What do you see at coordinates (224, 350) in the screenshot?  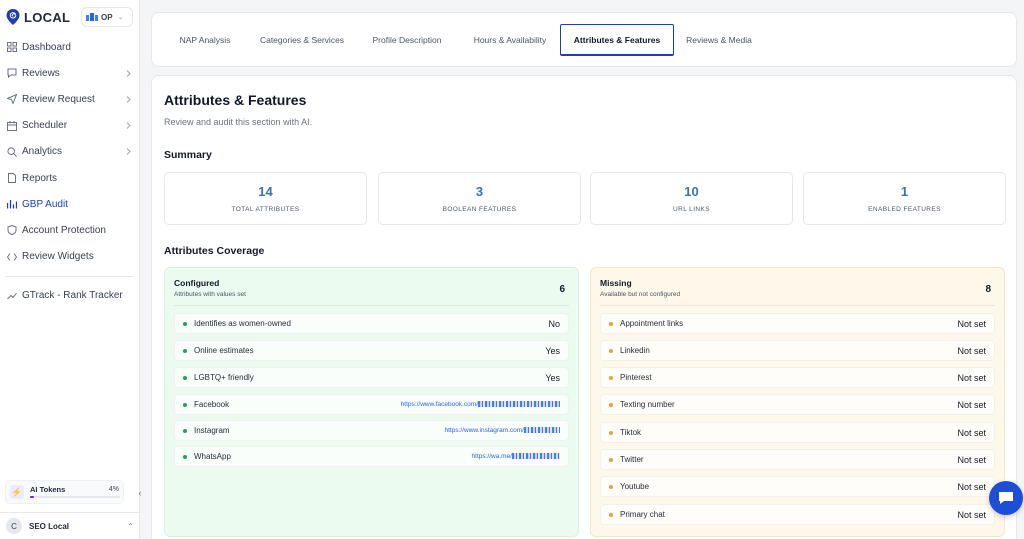 I see `attribute-name: Online estimates` at bounding box center [224, 350].